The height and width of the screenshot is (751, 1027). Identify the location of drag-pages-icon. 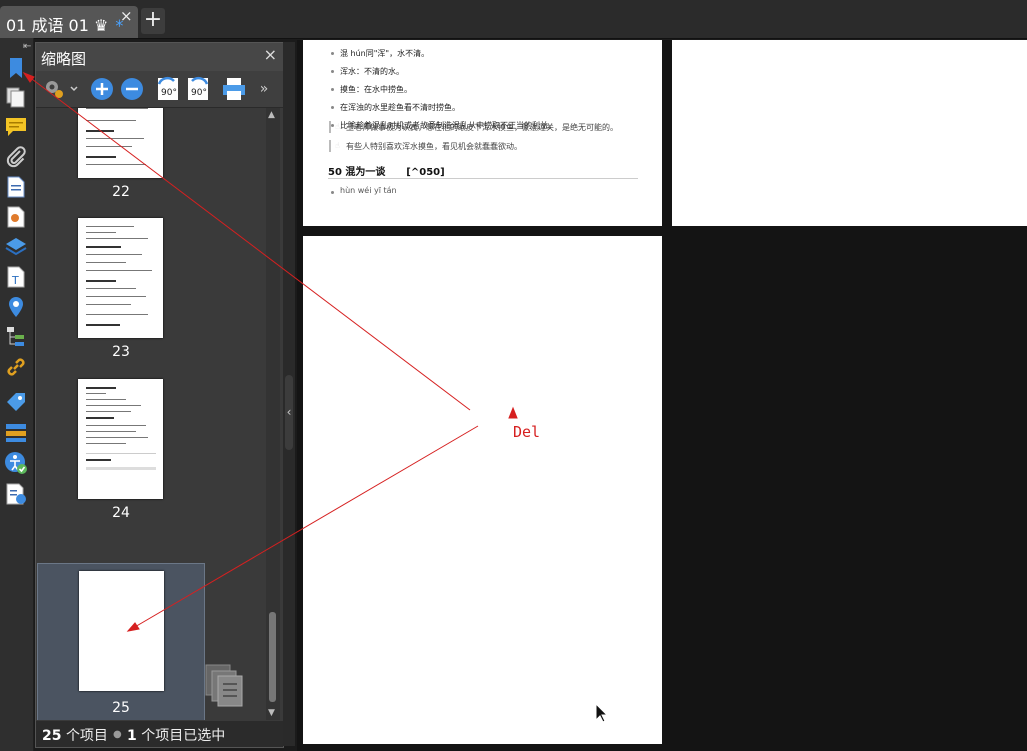
(224, 685).